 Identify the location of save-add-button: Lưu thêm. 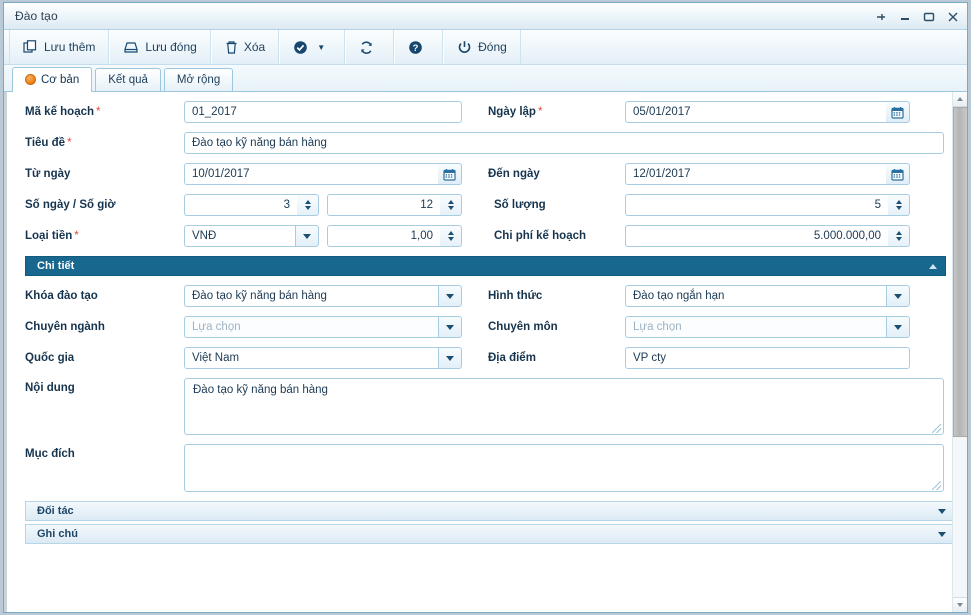
(59, 47).